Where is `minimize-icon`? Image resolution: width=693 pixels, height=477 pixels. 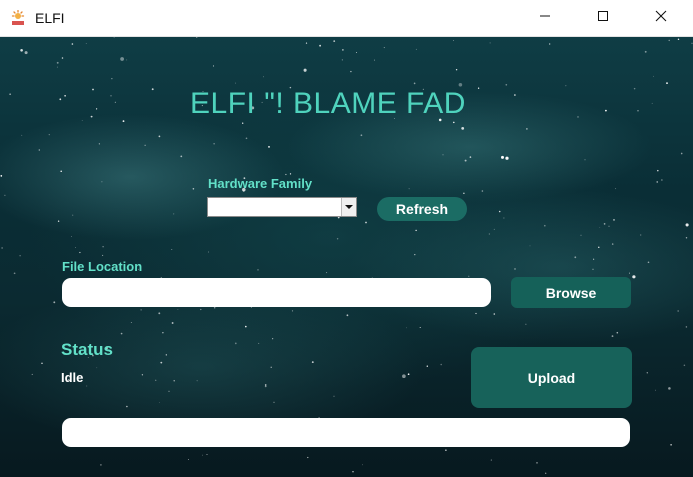 minimize-icon is located at coordinates (545, 18).